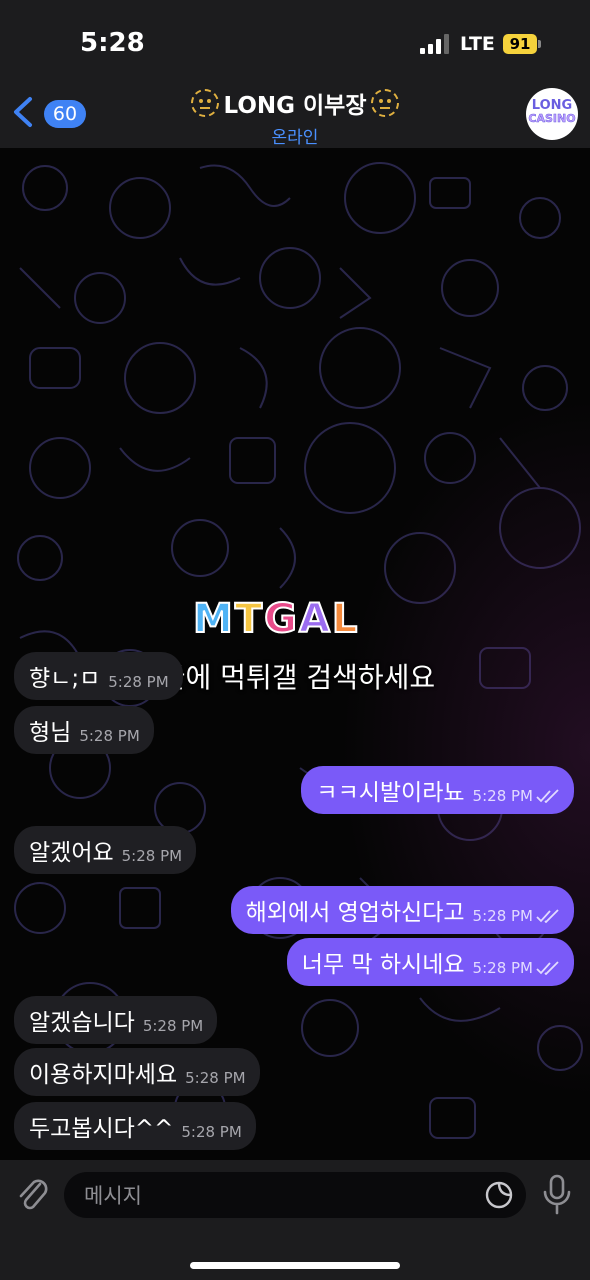 The width and height of the screenshot is (590, 1280). What do you see at coordinates (248, 619) in the screenshot?
I see `watermark-logo-letter: T` at bounding box center [248, 619].